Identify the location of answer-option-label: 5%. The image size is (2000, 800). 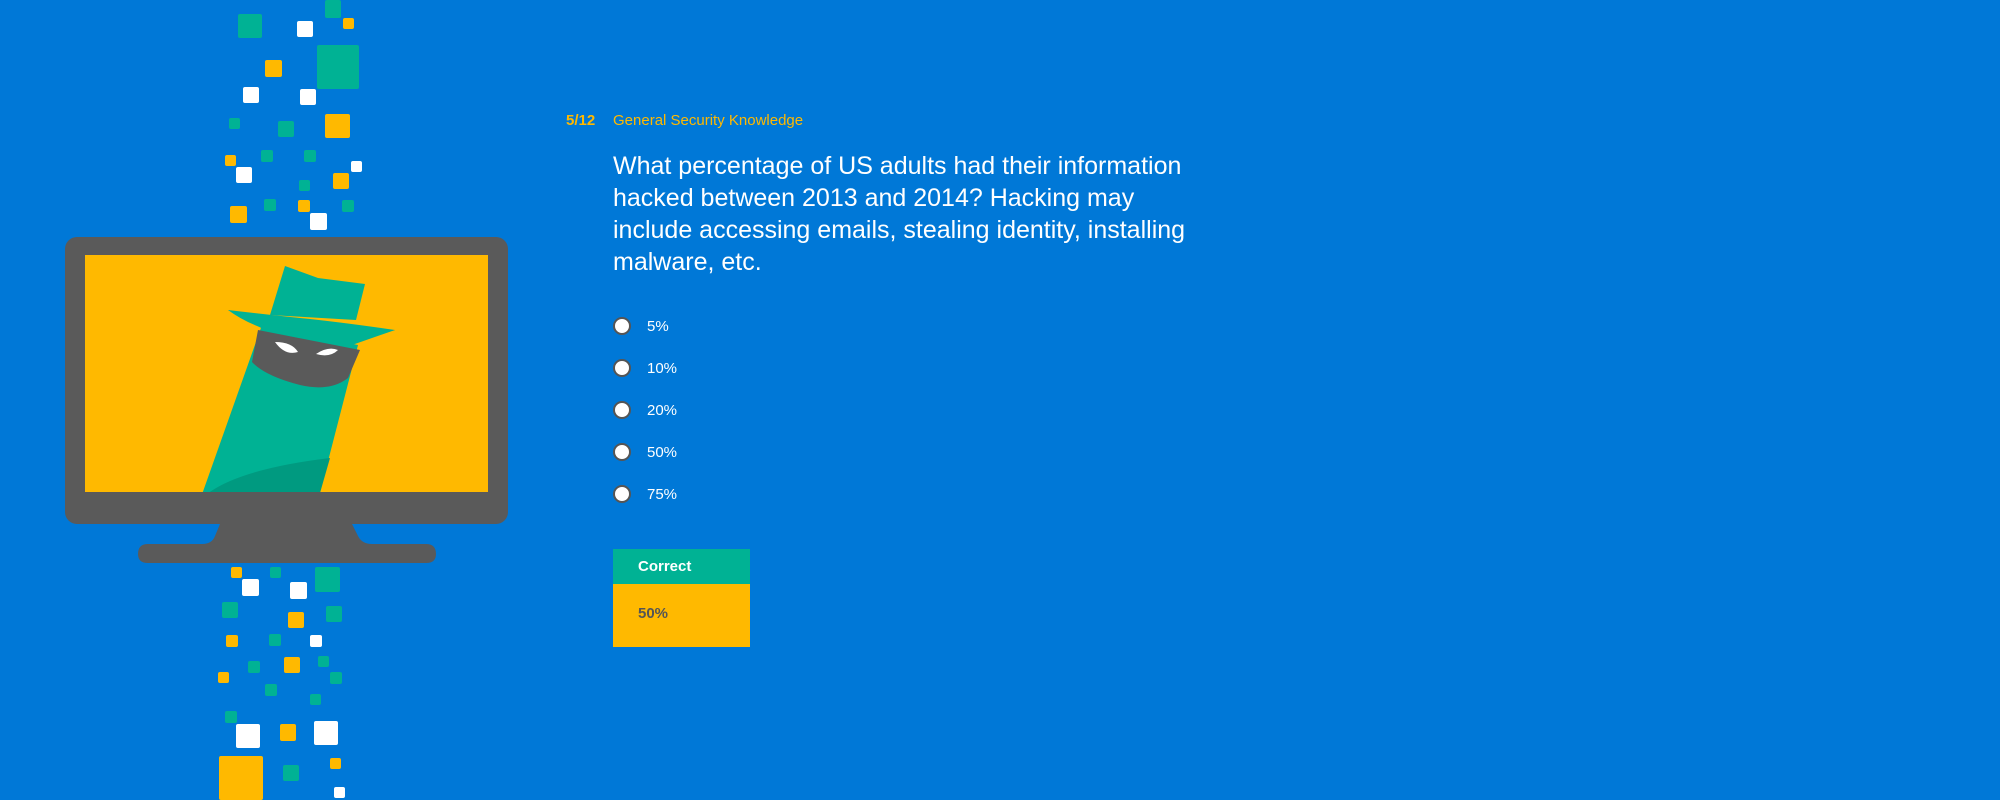
(658, 326).